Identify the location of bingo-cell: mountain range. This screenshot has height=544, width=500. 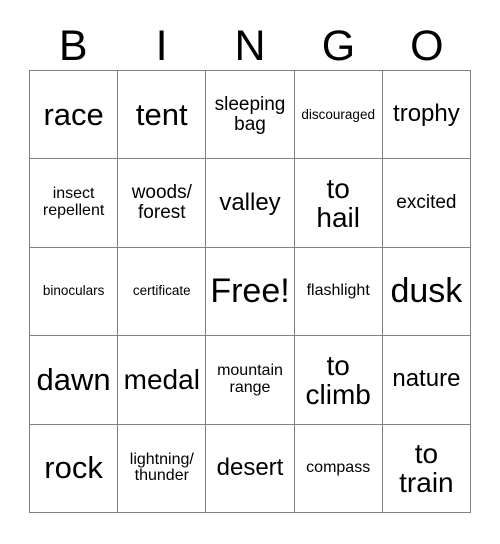
(250, 380).